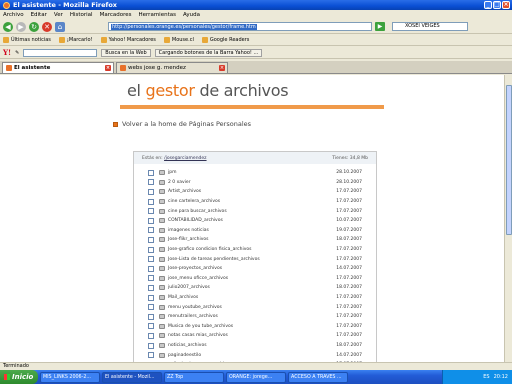  Describe the element at coordinates (251, 211) in the screenshot. I see `file-name: cine para buscar_archivos` at that location.